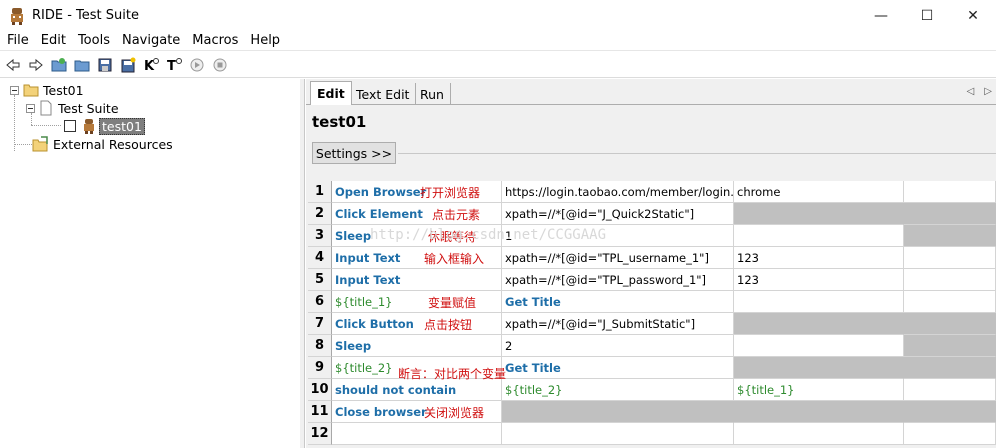 The width and height of the screenshot is (996, 448). What do you see at coordinates (85, 15) in the screenshot?
I see `window-title: RIDE - Test Suite` at bounding box center [85, 15].